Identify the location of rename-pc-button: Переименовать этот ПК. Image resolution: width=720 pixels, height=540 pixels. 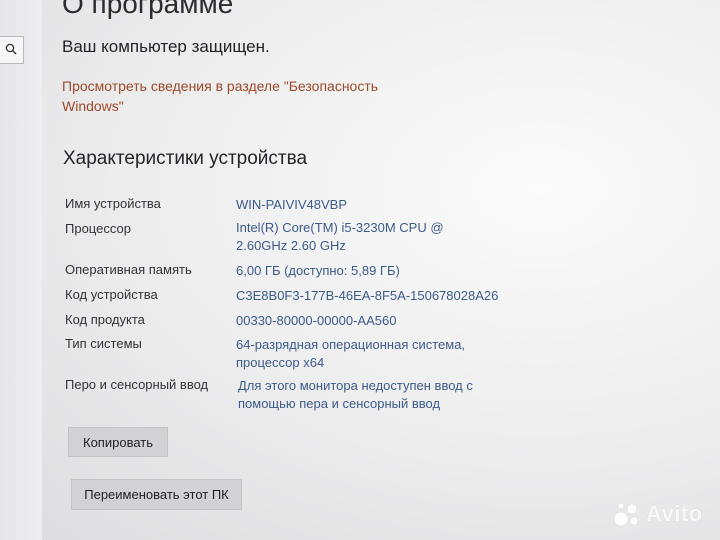
(156, 494).